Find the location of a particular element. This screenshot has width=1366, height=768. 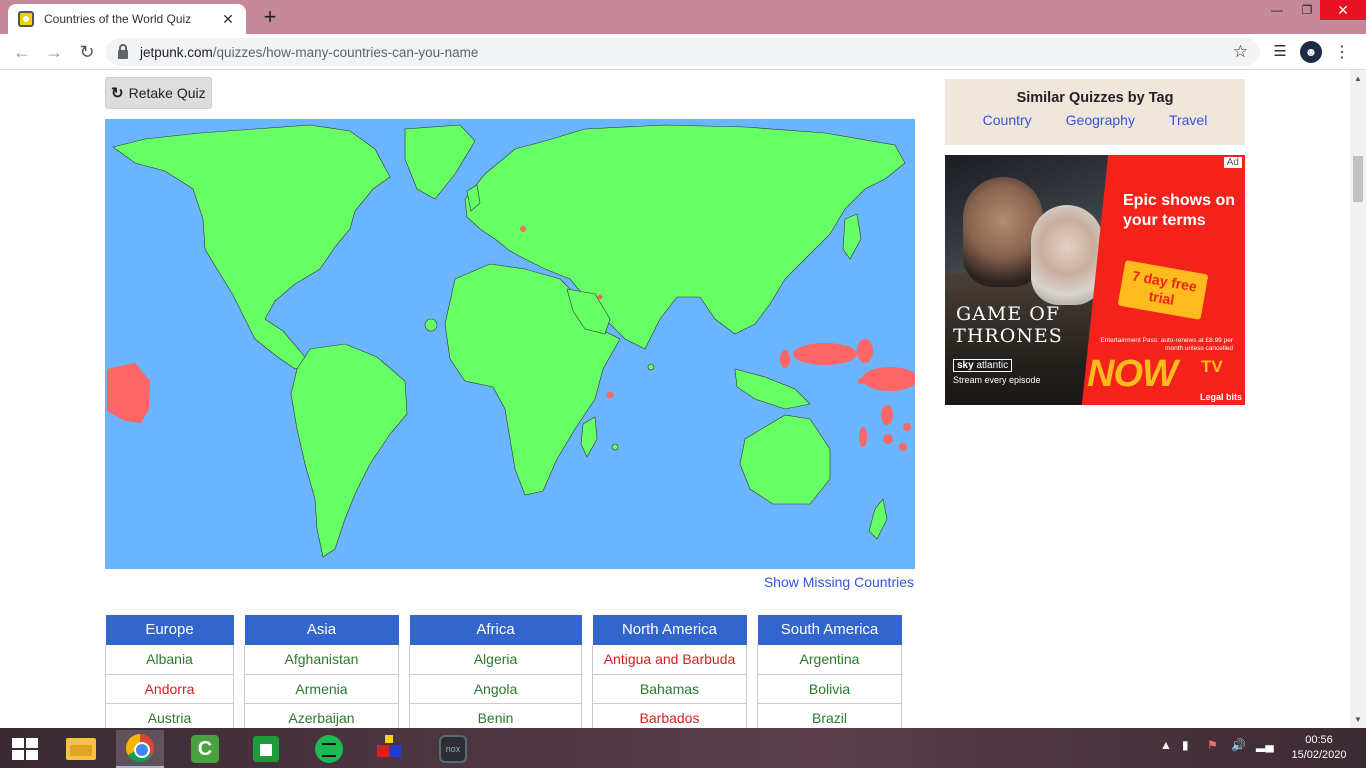

forward-arrow-icon: → is located at coordinates (54, 52).